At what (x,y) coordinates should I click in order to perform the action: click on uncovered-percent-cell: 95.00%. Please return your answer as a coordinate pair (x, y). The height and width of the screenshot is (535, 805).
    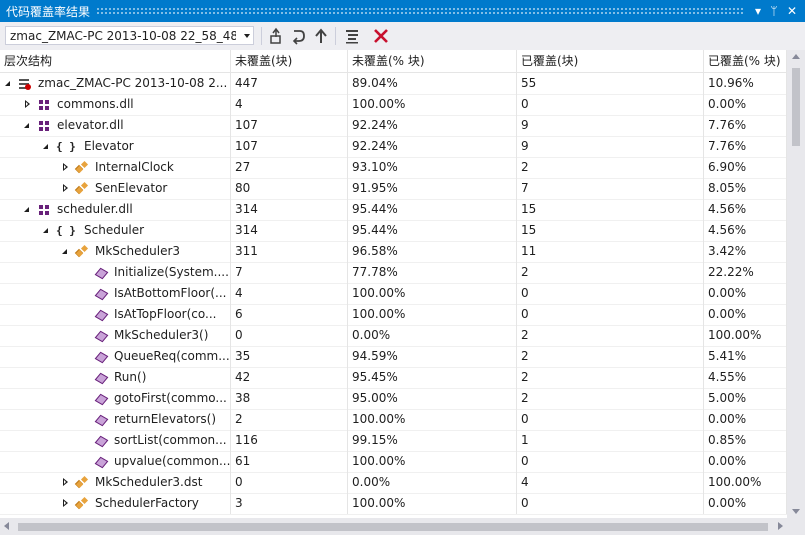
    Looking at the image, I should click on (432, 398).